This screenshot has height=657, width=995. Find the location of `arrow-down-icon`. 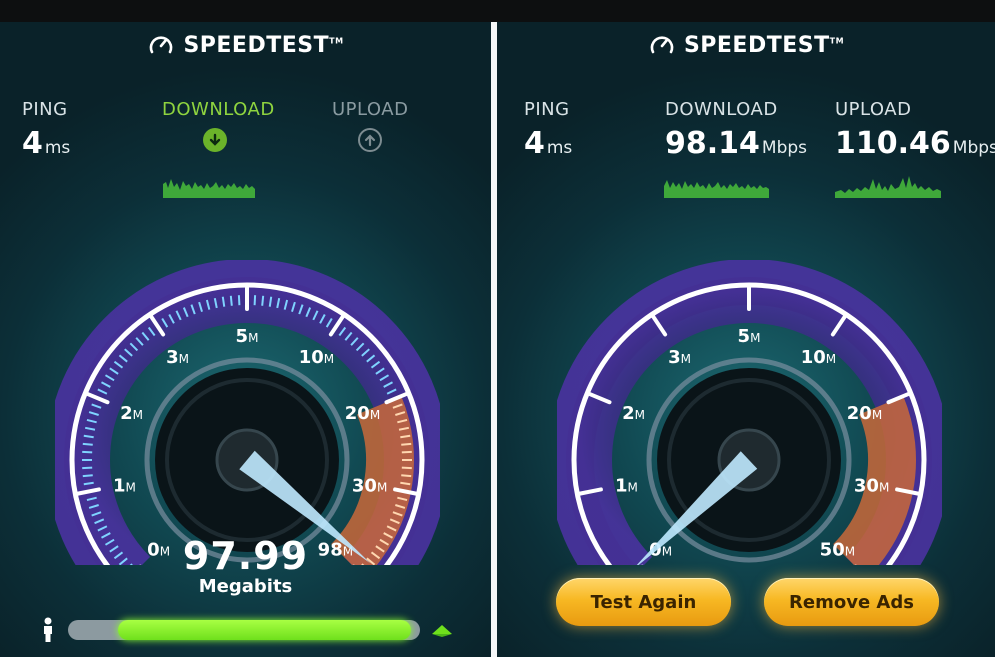

arrow-down-icon is located at coordinates (215, 140).